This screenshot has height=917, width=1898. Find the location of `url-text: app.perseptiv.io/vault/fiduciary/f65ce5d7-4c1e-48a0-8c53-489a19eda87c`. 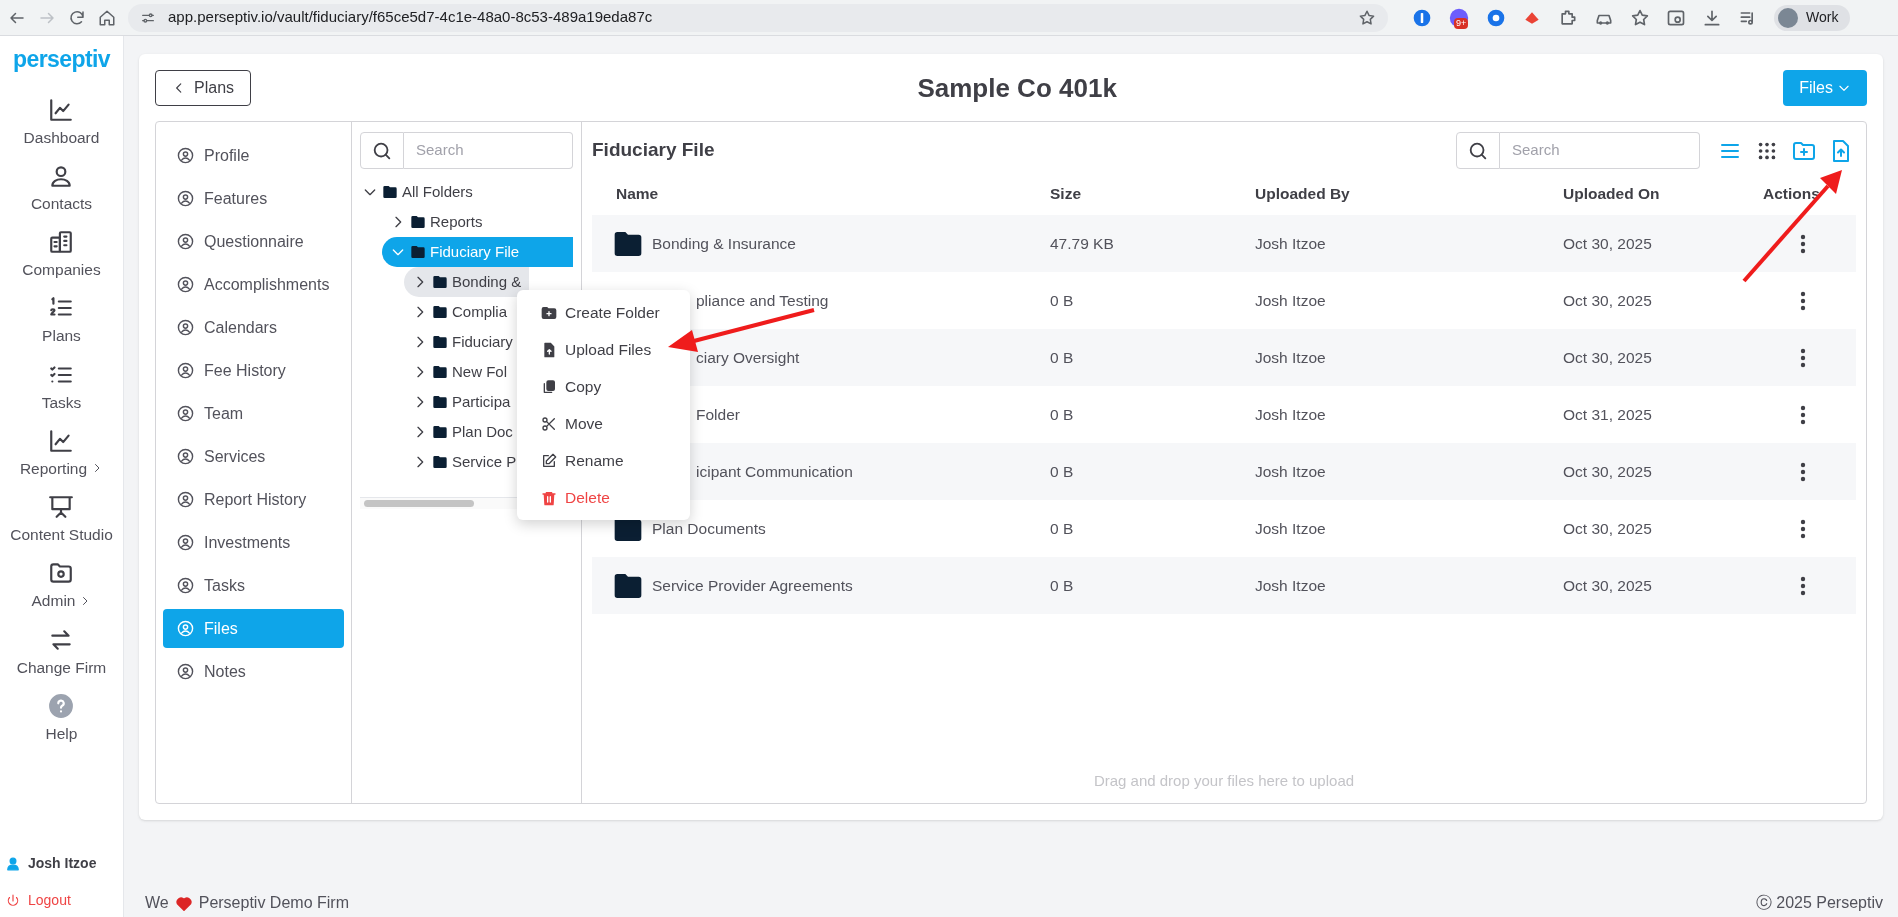

url-text: app.perseptiv.io/vault/fiduciary/f65ce5d7-4c1e-48a0-8c53-489a19eda87c is located at coordinates (411, 17).